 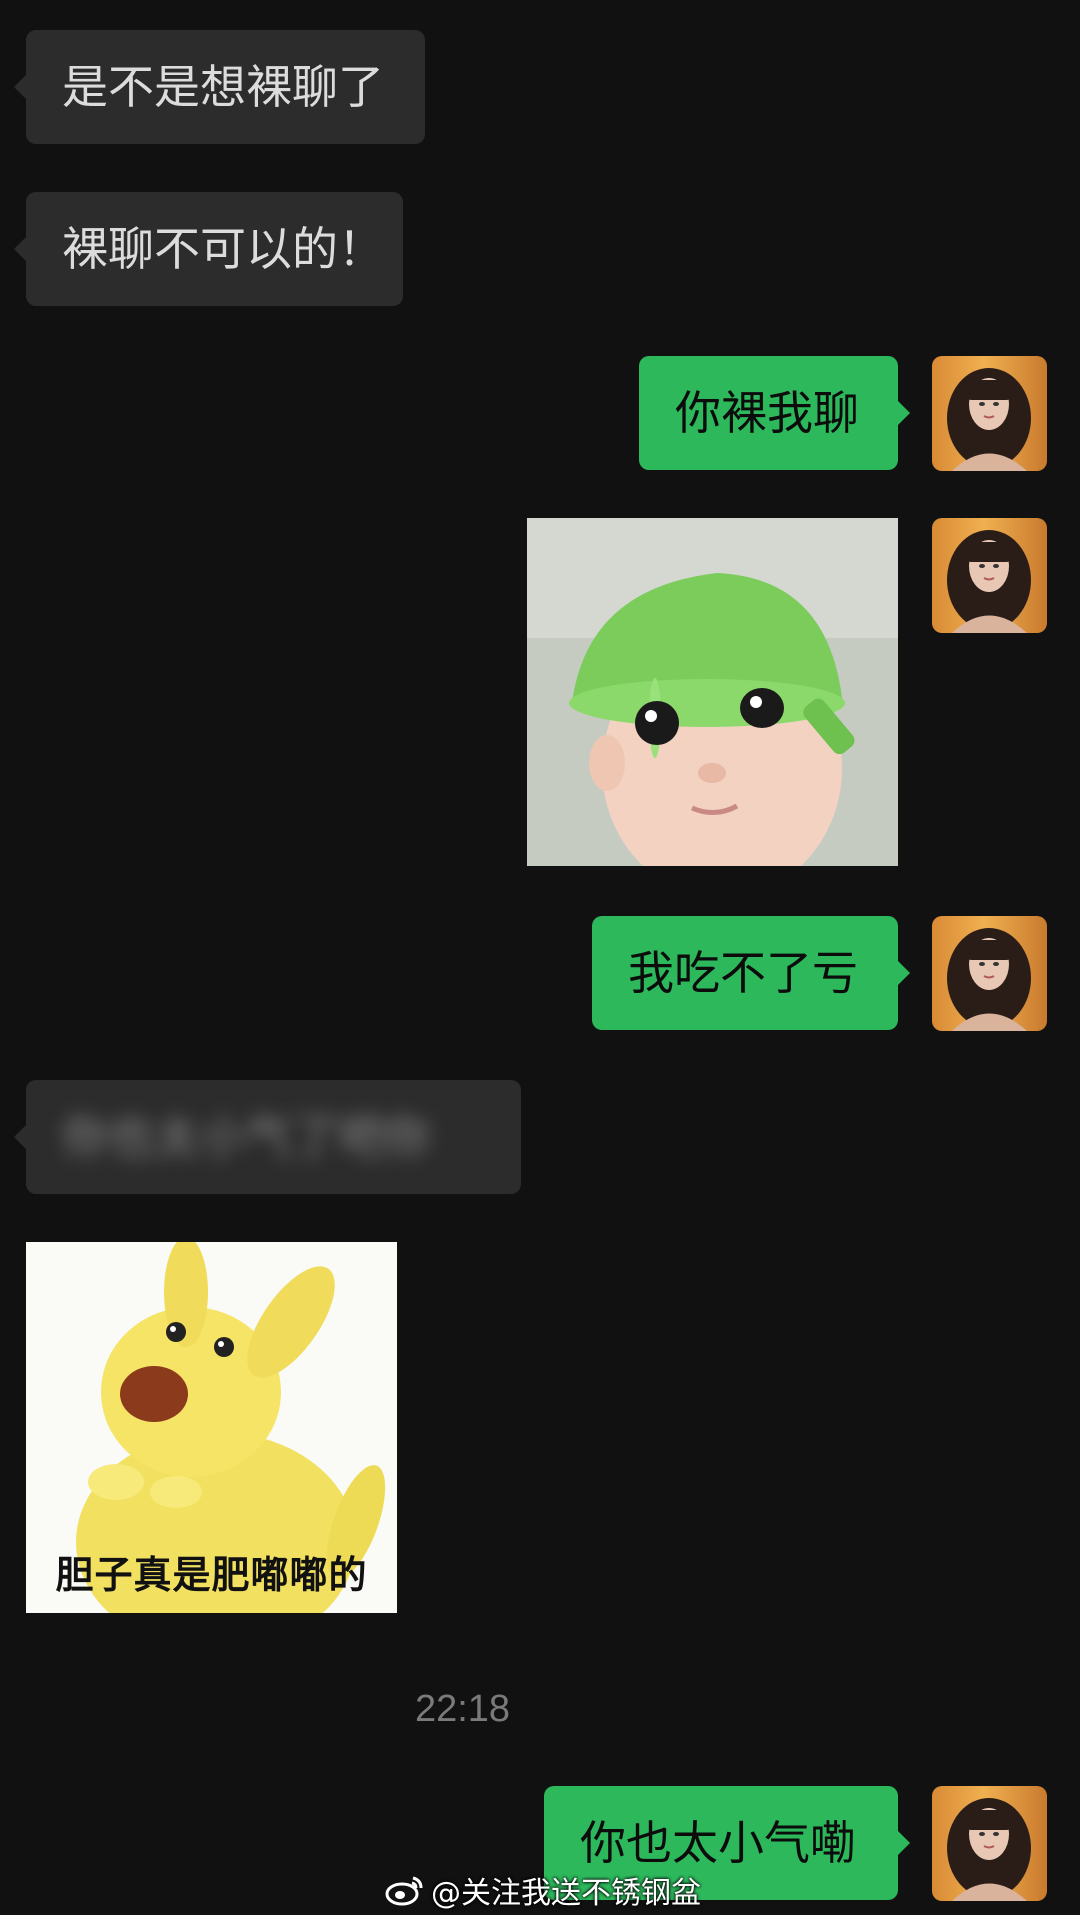 I want to click on message-text: 裸聊不可以的！, so click(x=223, y=249).